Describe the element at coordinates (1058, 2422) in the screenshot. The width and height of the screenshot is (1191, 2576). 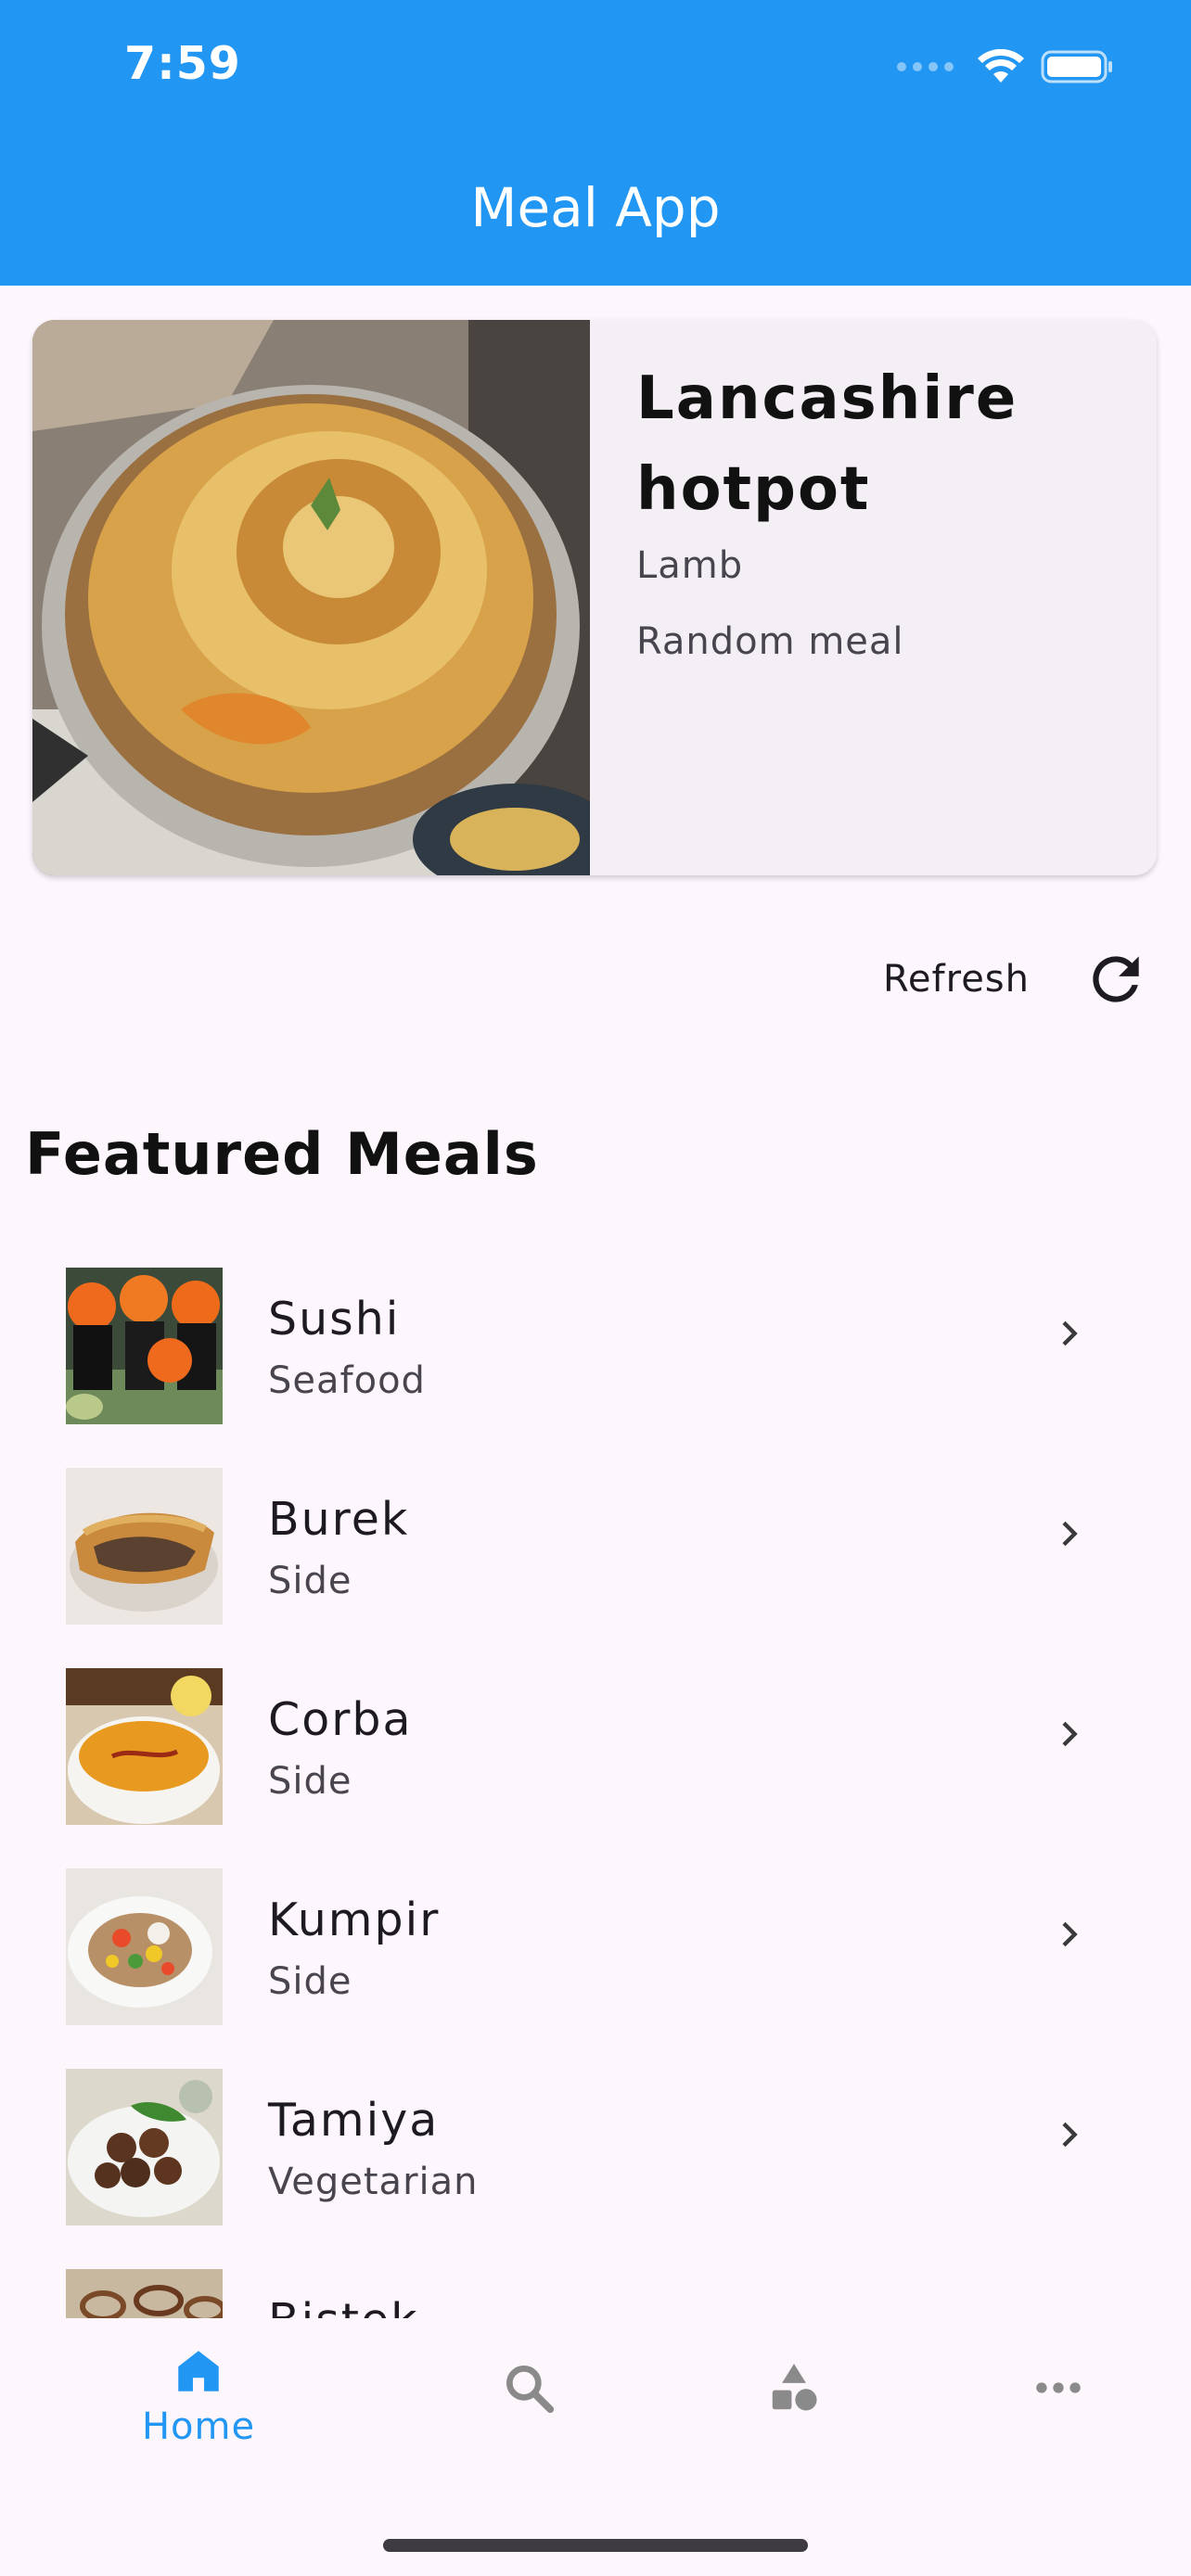
I see `nav-more` at that location.